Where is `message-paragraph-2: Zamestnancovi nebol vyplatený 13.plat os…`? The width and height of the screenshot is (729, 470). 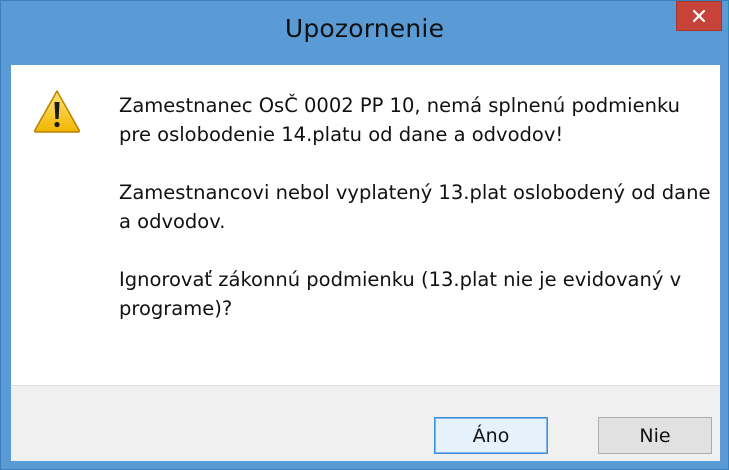
message-paragraph-2: Zamestnancovi nebol vyplatený 13.plat os… is located at coordinates (415, 207).